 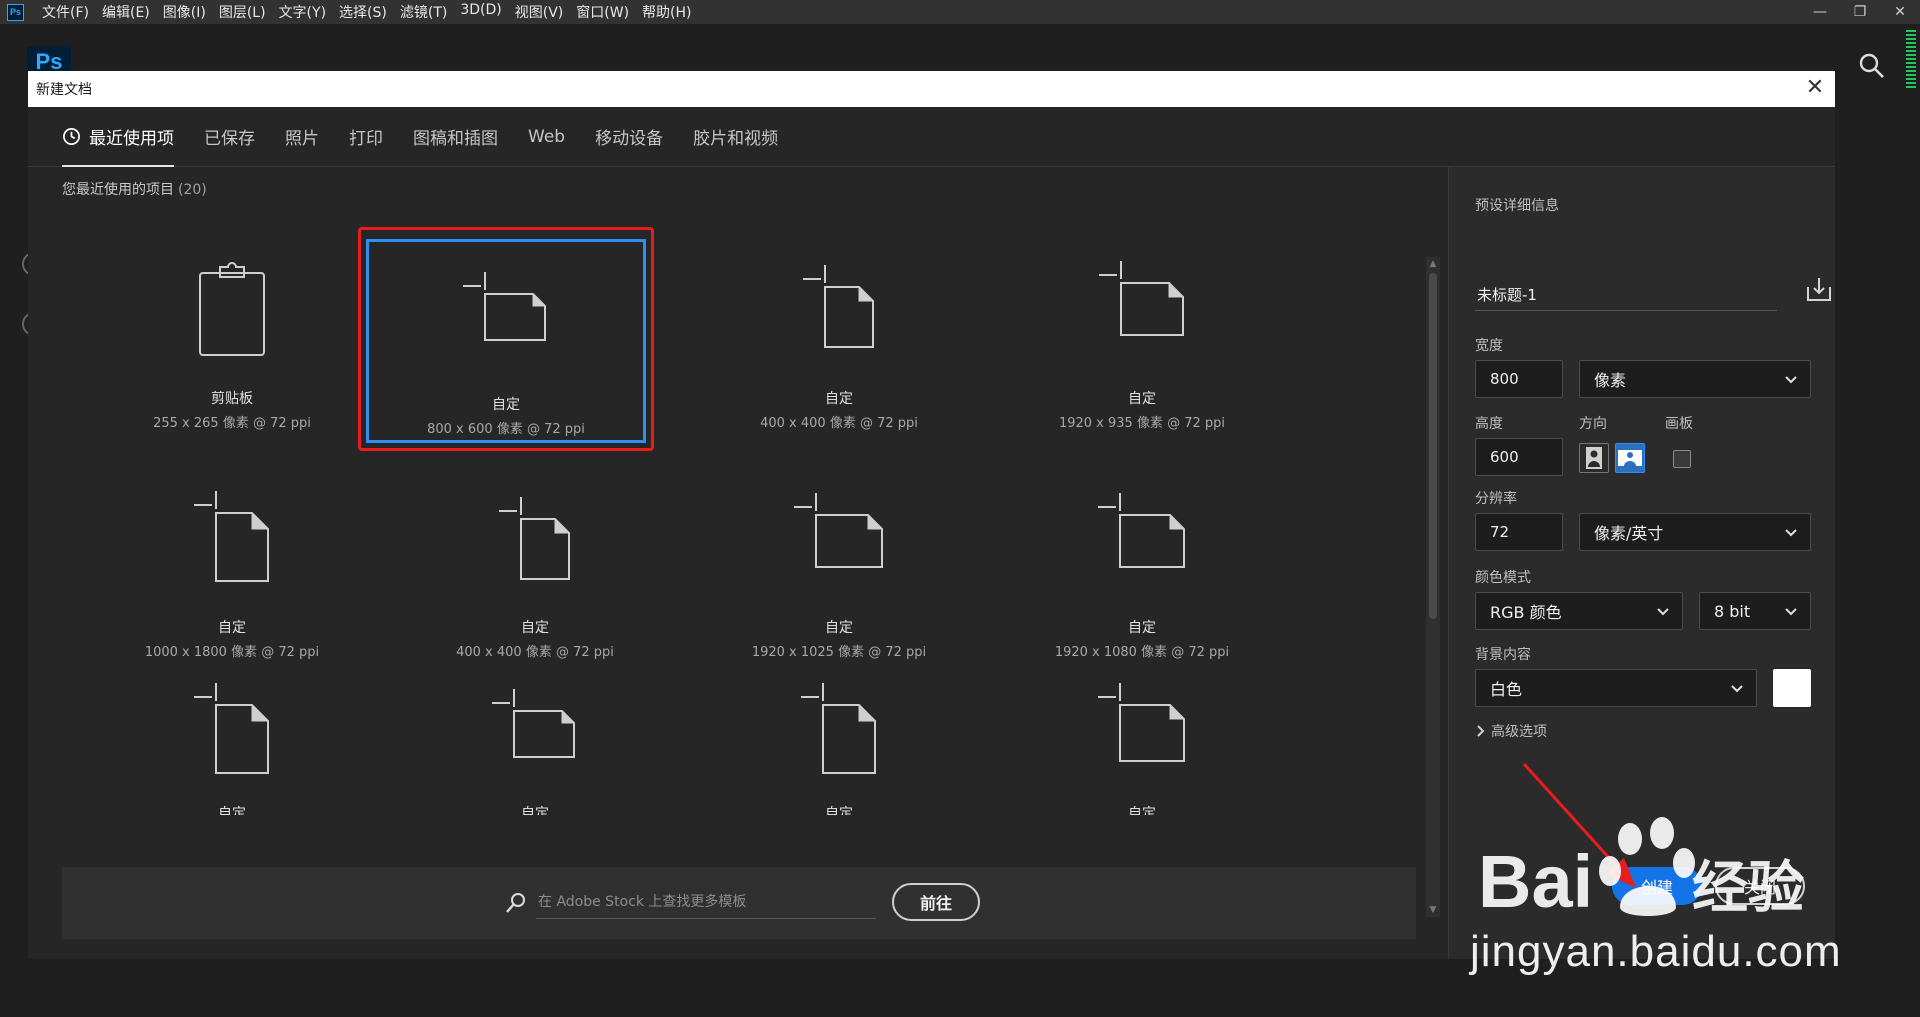 I want to click on preset-card: 自定 1920 x 935 像素 @ 72 ppi, so click(x=1142, y=335).